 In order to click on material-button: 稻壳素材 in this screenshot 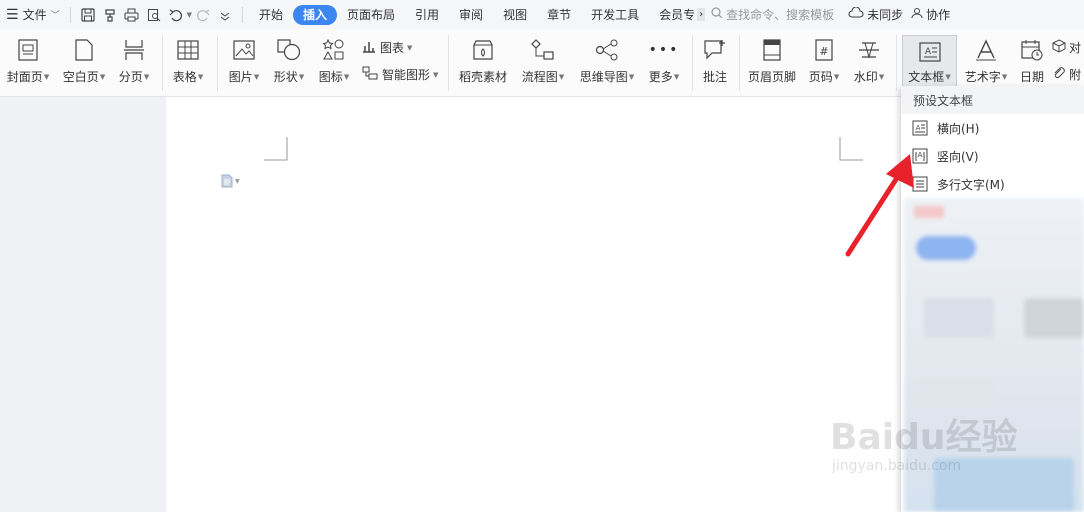, I will do `click(483, 62)`.